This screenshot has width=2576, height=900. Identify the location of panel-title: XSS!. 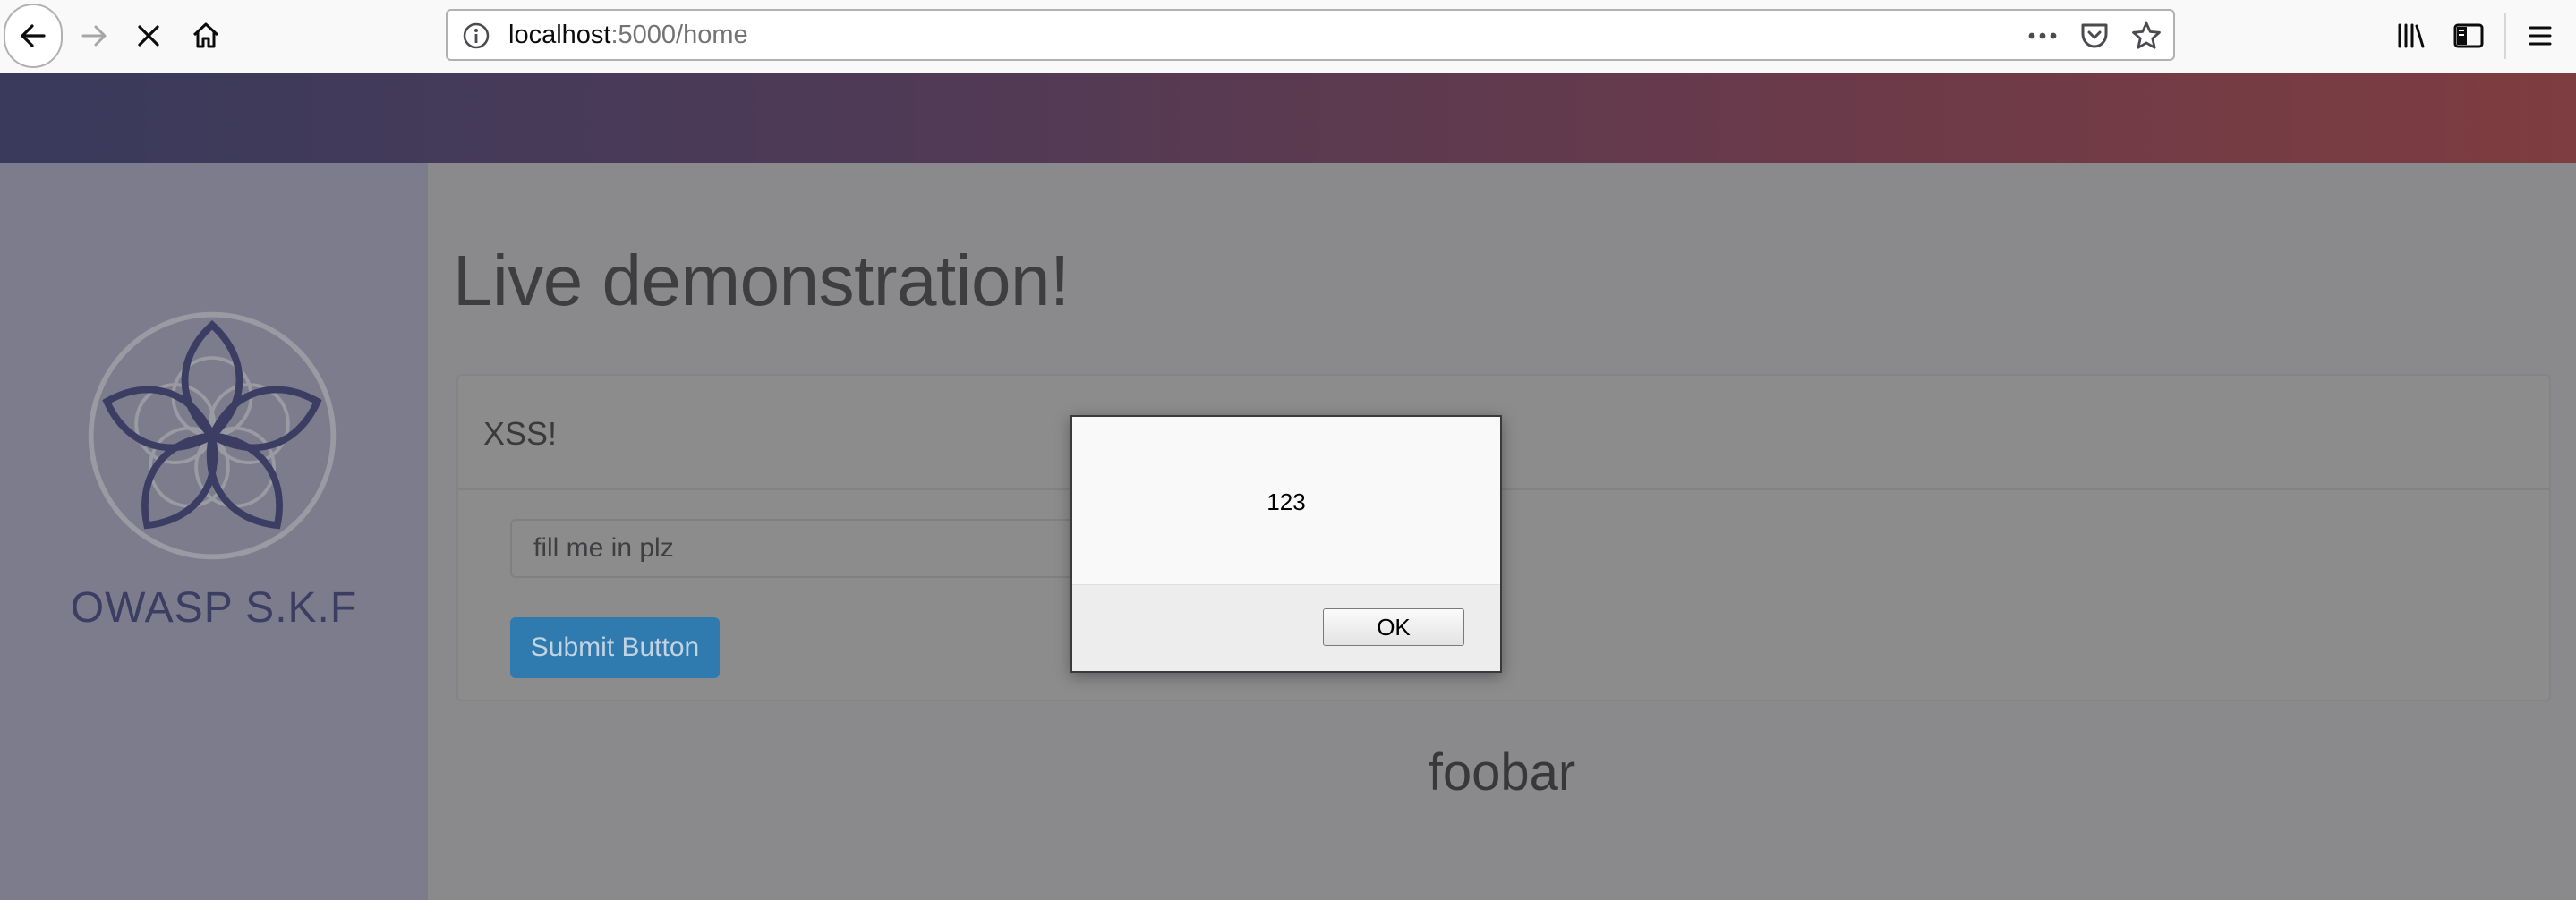
(520, 433).